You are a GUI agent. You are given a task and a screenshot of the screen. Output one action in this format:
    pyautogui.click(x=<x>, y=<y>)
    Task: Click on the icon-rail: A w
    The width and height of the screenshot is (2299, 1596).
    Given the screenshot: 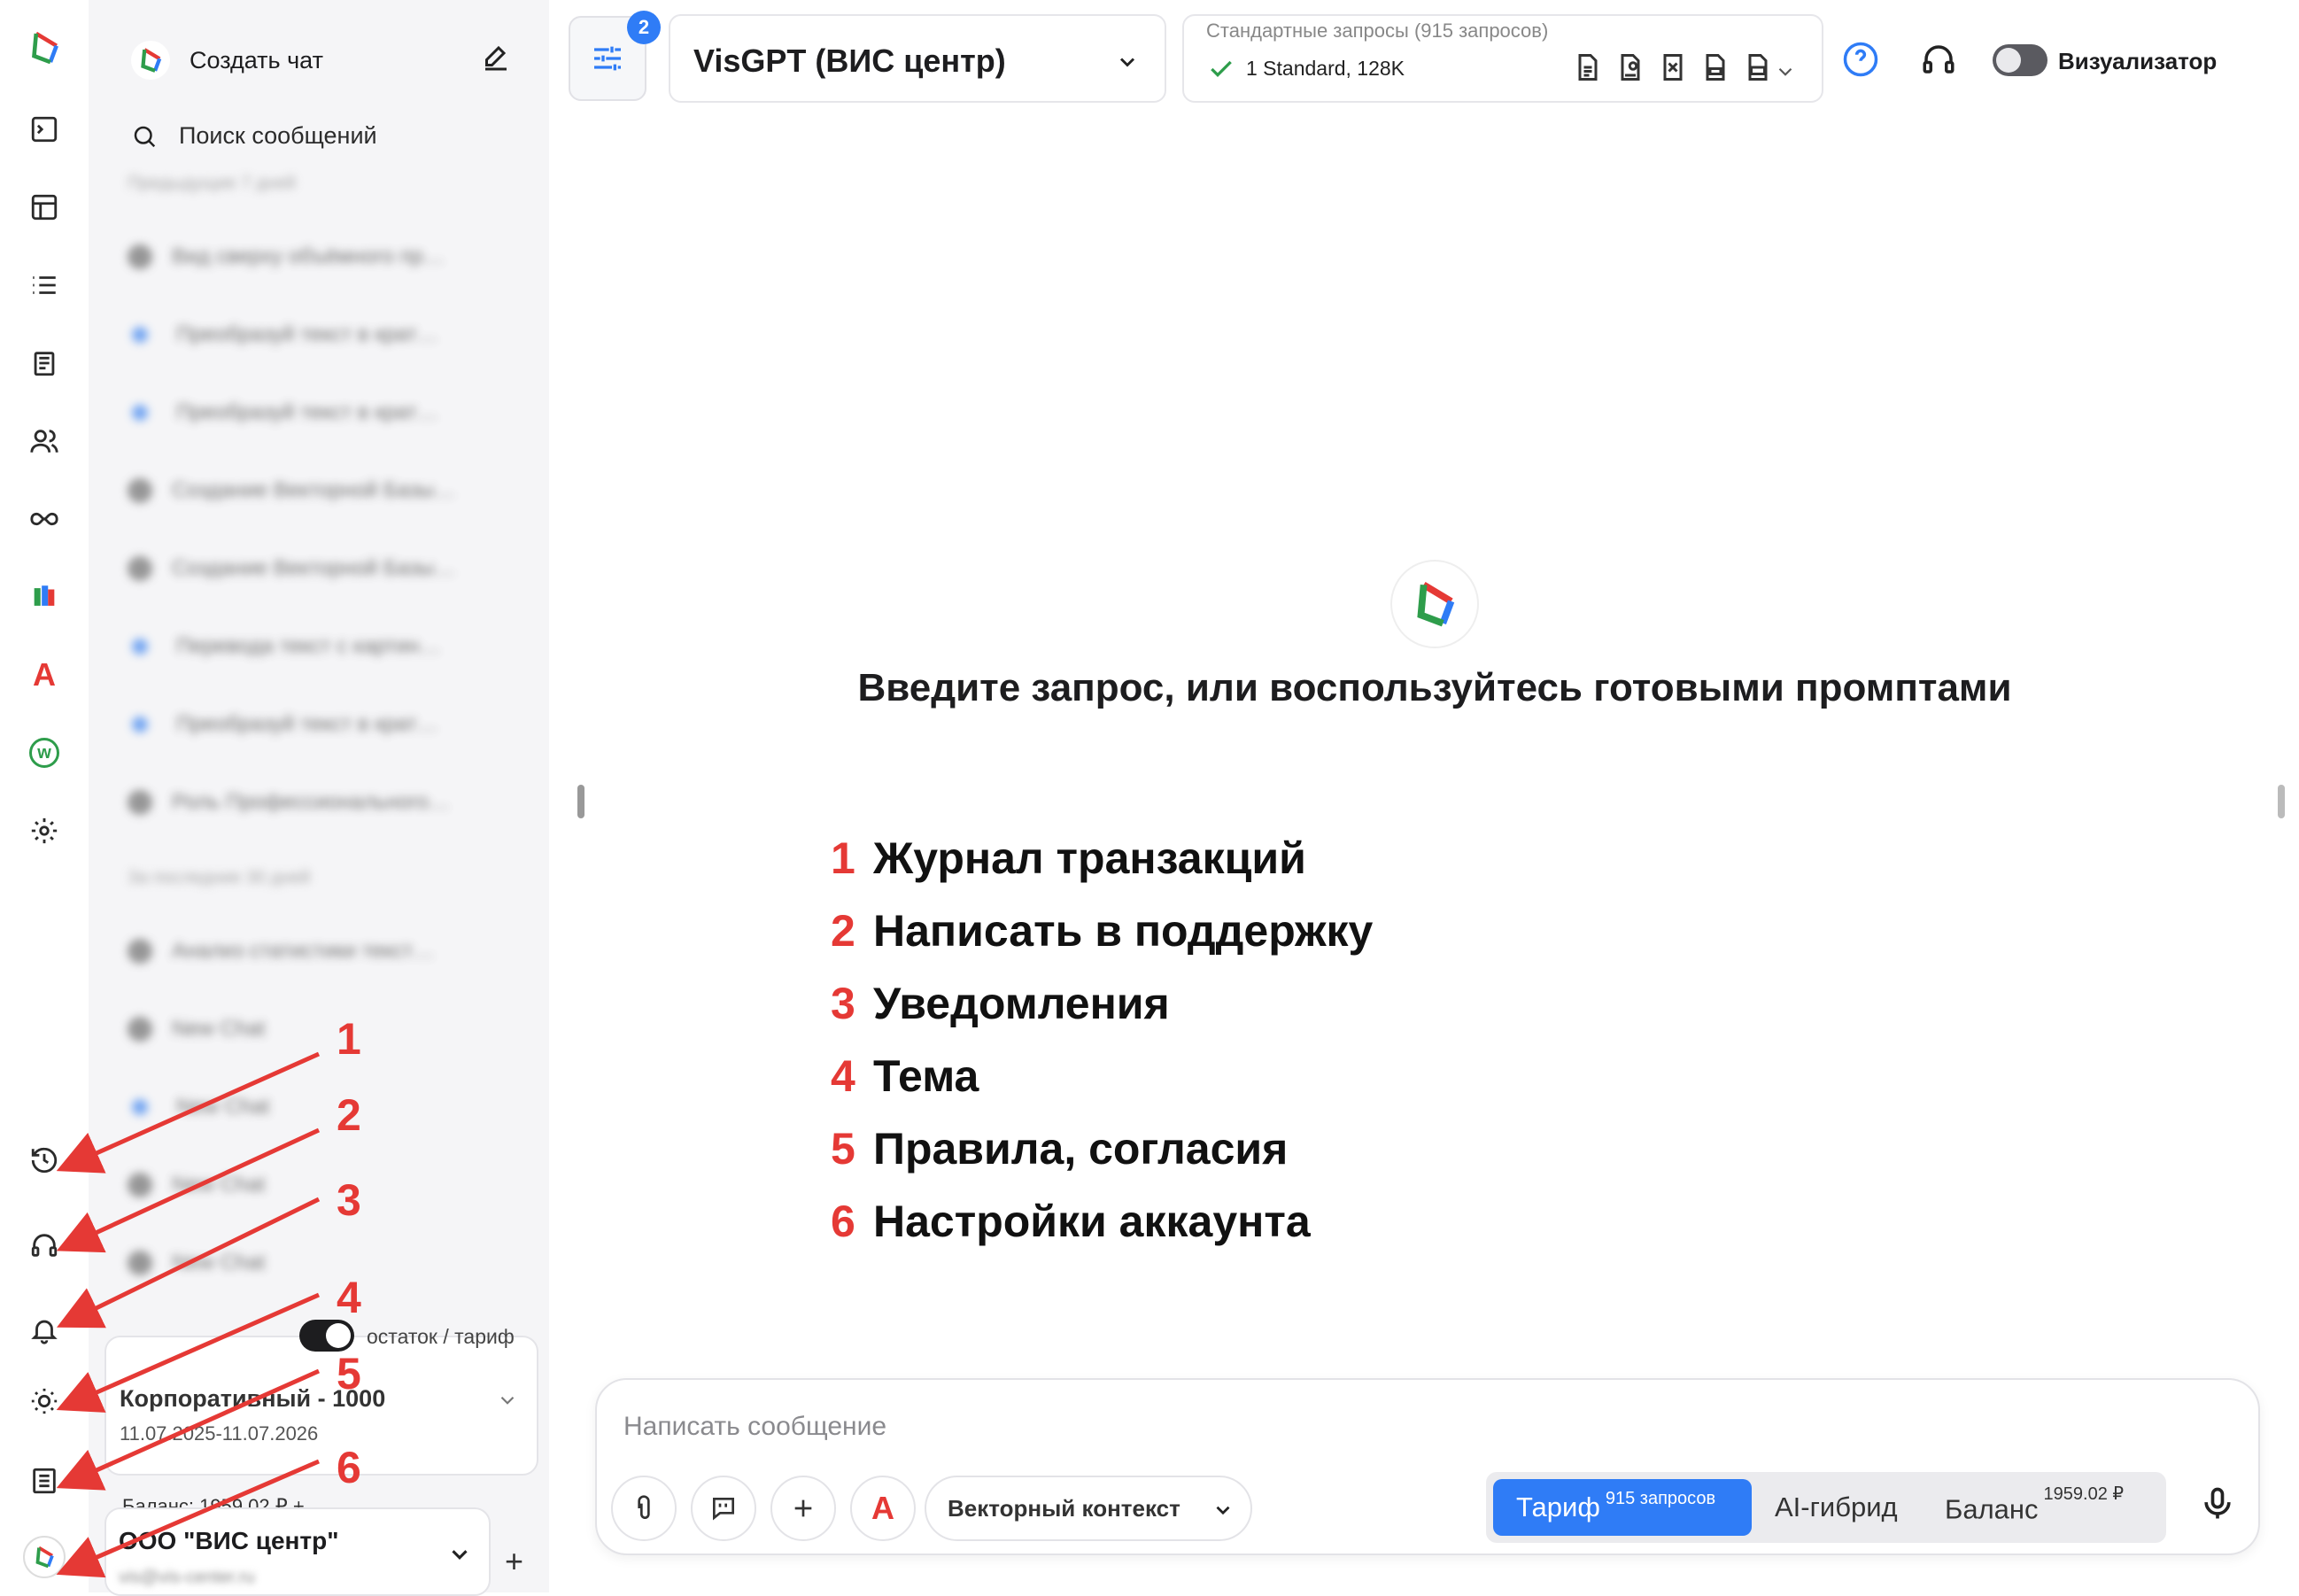 What is the action you would take?
    pyautogui.click(x=44, y=796)
    